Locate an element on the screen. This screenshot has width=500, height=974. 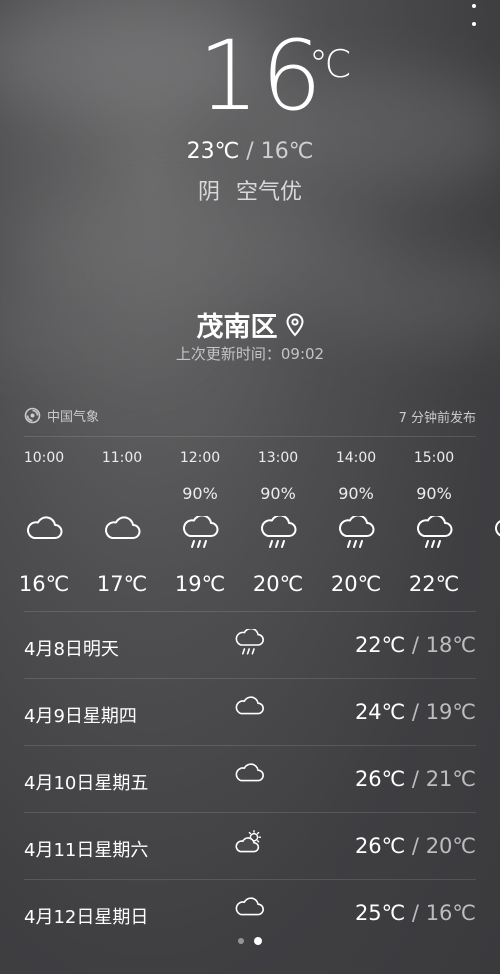
daily-forecast-row: 4月12日星期日 25℃ / 16℃ is located at coordinates (250, 912).